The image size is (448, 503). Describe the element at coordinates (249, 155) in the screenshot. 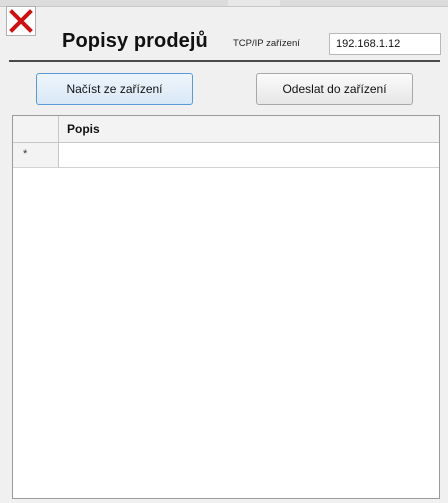

I see `new-row-popis-cell` at that location.